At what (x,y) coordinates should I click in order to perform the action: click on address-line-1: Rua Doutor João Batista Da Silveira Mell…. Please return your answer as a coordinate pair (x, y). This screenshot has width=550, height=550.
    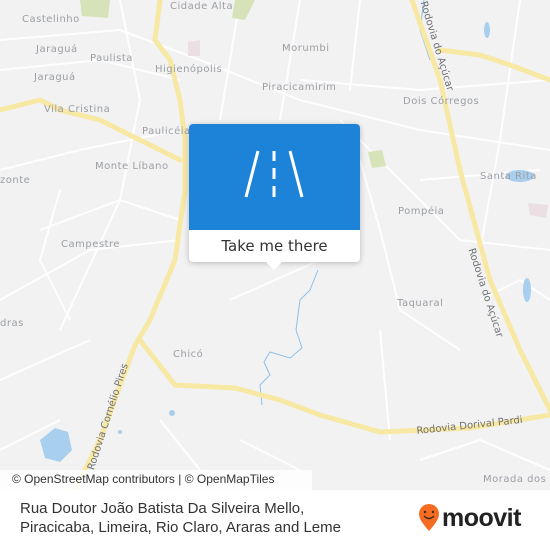
    Looking at the image, I should click on (162, 508).